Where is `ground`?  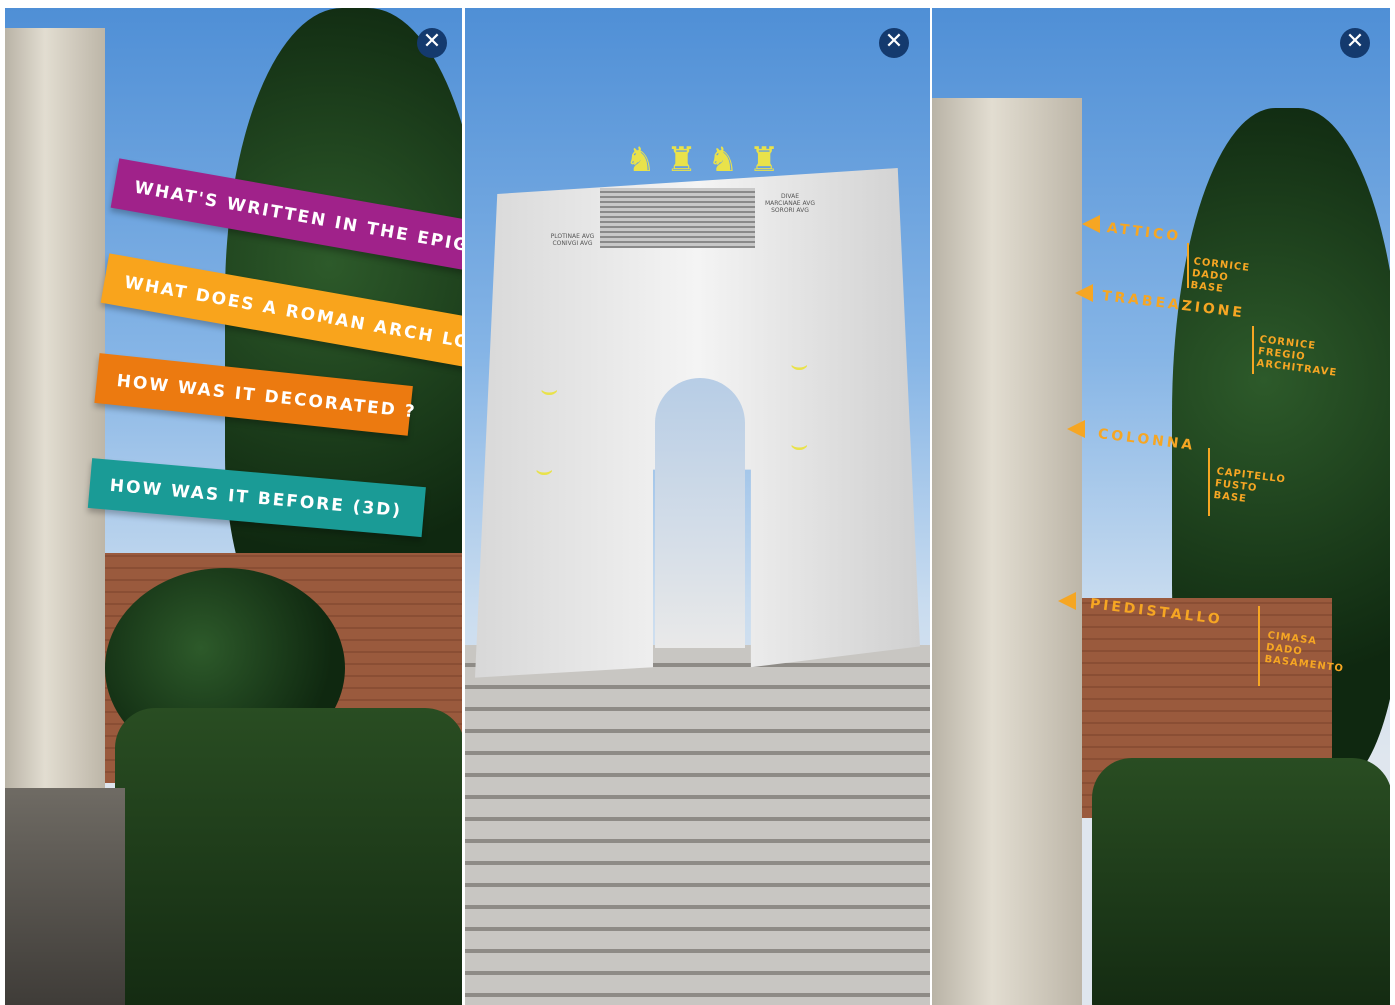
ground is located at coordinates (65, 896).